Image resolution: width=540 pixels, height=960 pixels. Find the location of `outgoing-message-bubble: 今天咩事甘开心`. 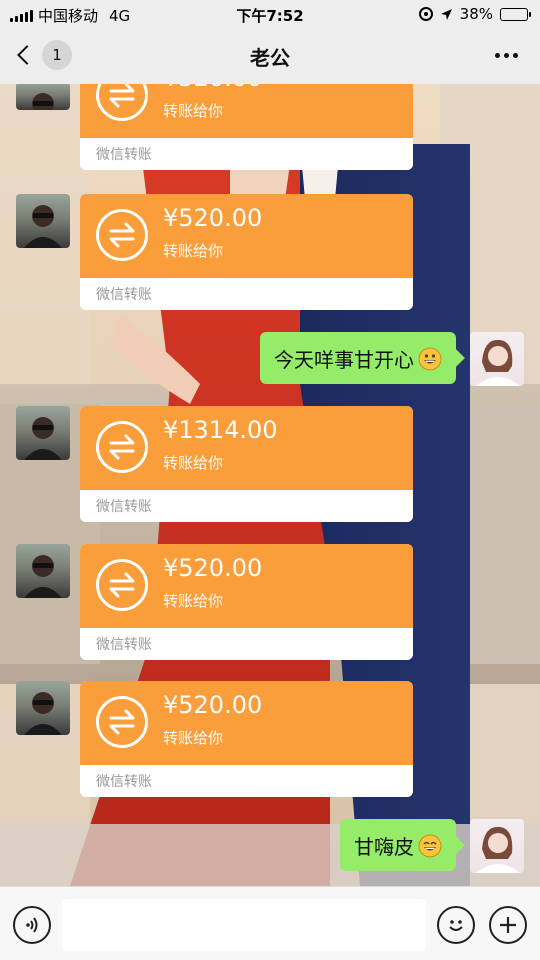

outgoing-message-bubble: 今天咩事甘开心 is located at coordinates (358, 358).